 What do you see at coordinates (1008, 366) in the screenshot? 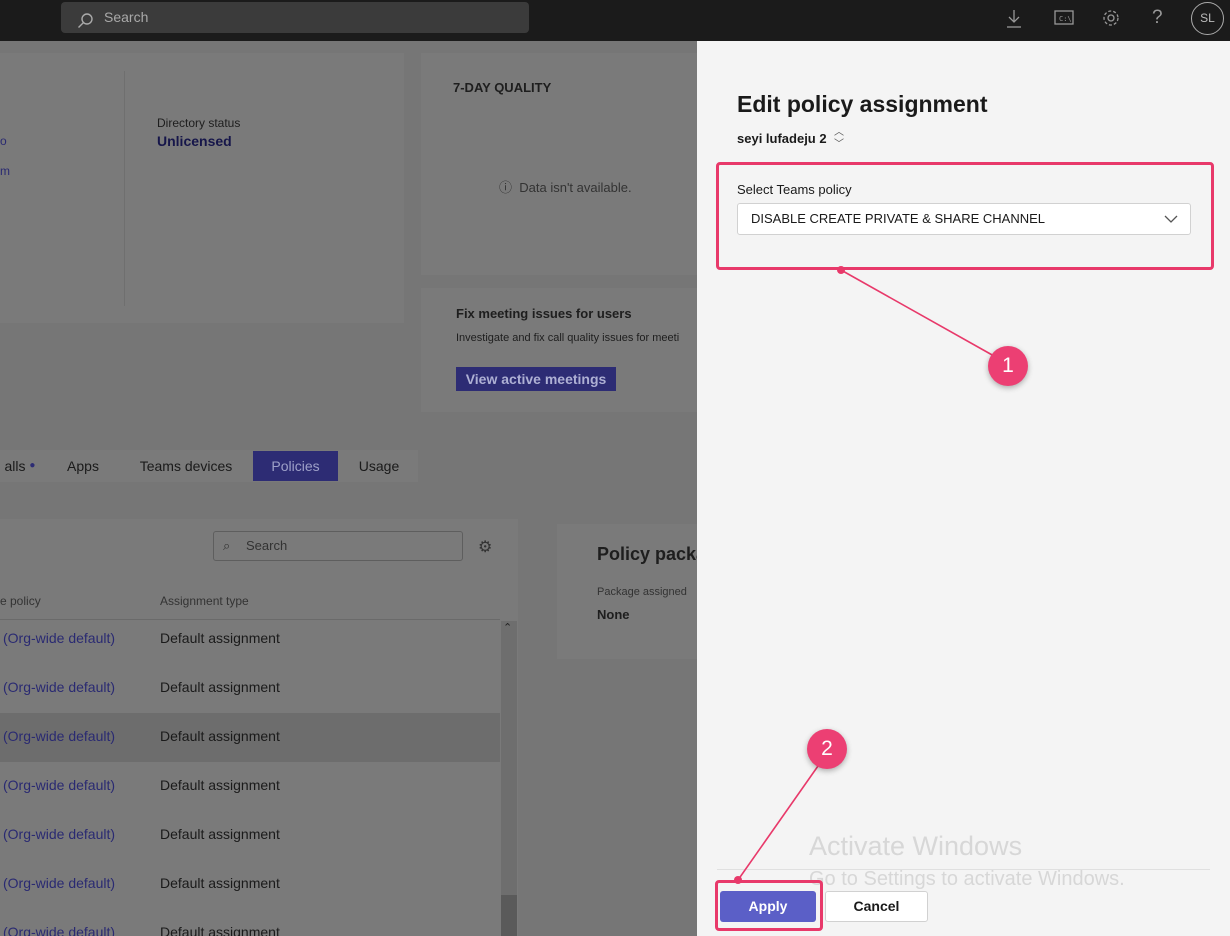
I see `step-badge-1: 1` at bounding box center [1008, 366].